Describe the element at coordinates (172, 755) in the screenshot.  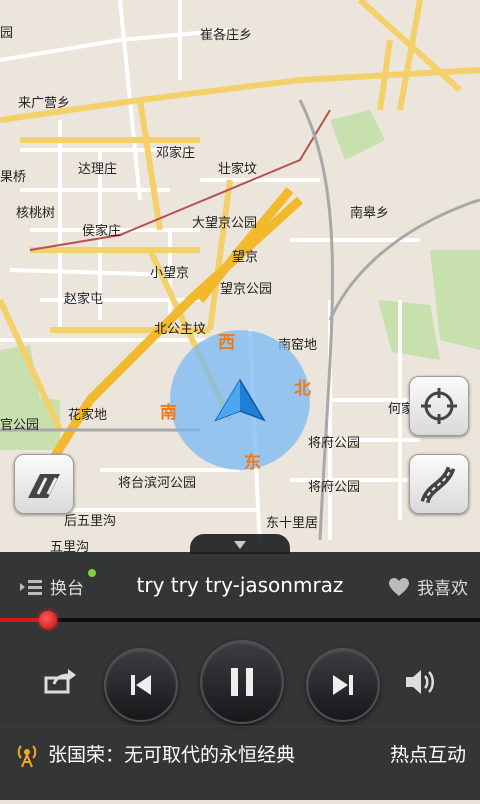
I see `ticker-text: 张国荣：无可取代的永恒经典` at that location.